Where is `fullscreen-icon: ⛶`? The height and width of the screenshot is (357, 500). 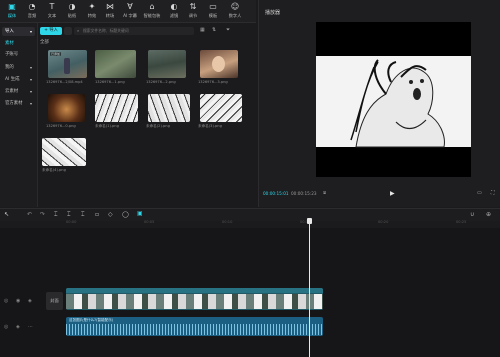 fullscreen-icon: ⛶ is located at coordinates (493, 193).